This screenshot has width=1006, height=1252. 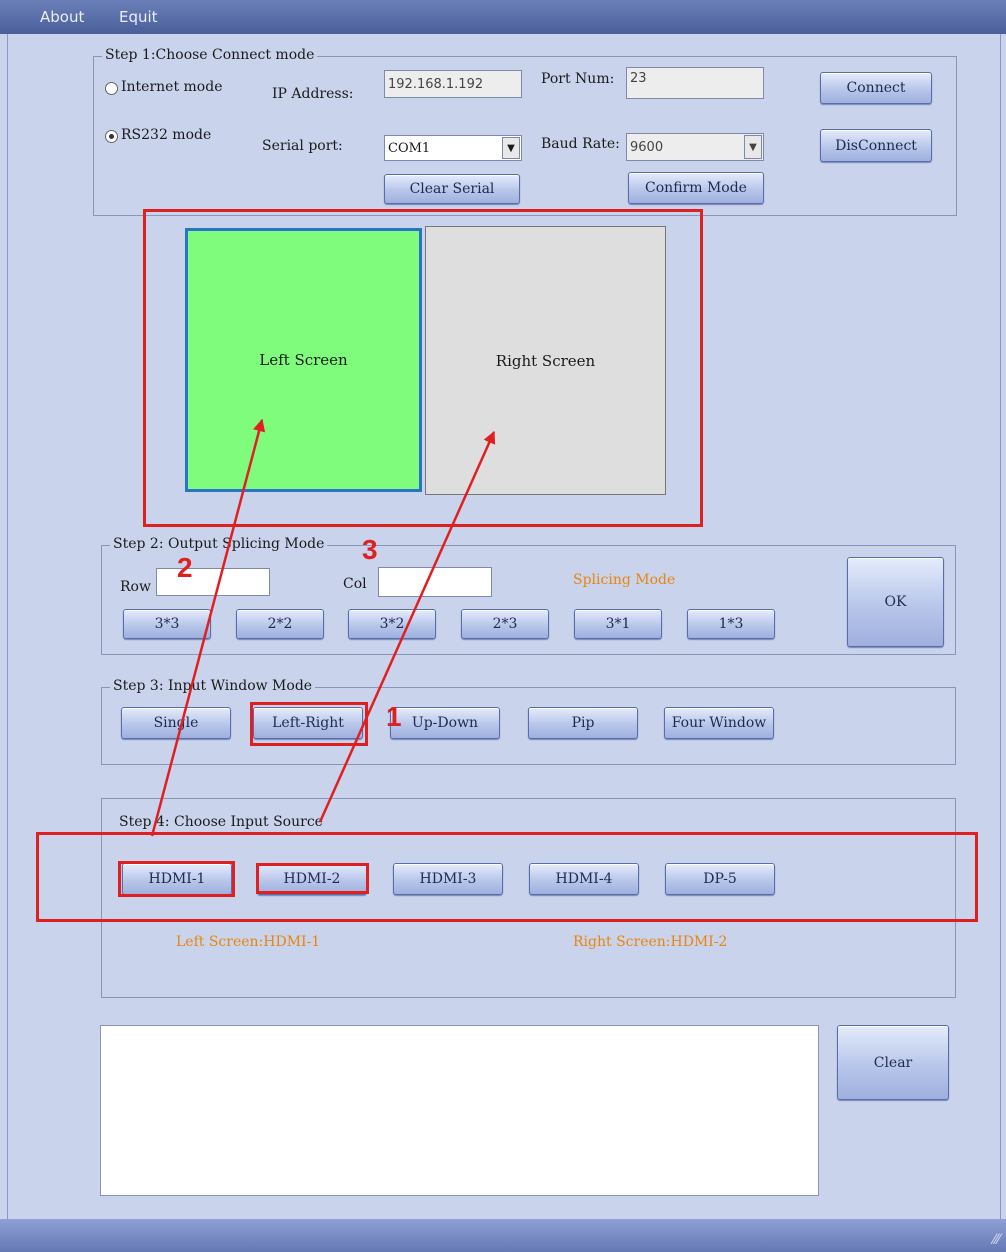 I want to click on annotation-arrows, so click(x=323, y=627).